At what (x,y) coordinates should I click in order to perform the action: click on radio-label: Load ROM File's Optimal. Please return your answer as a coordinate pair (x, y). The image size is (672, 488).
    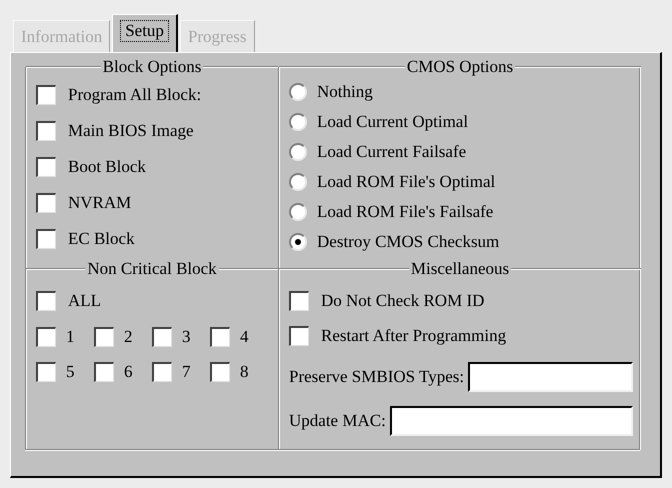
    Looking at the image, I should click on (406, 182).